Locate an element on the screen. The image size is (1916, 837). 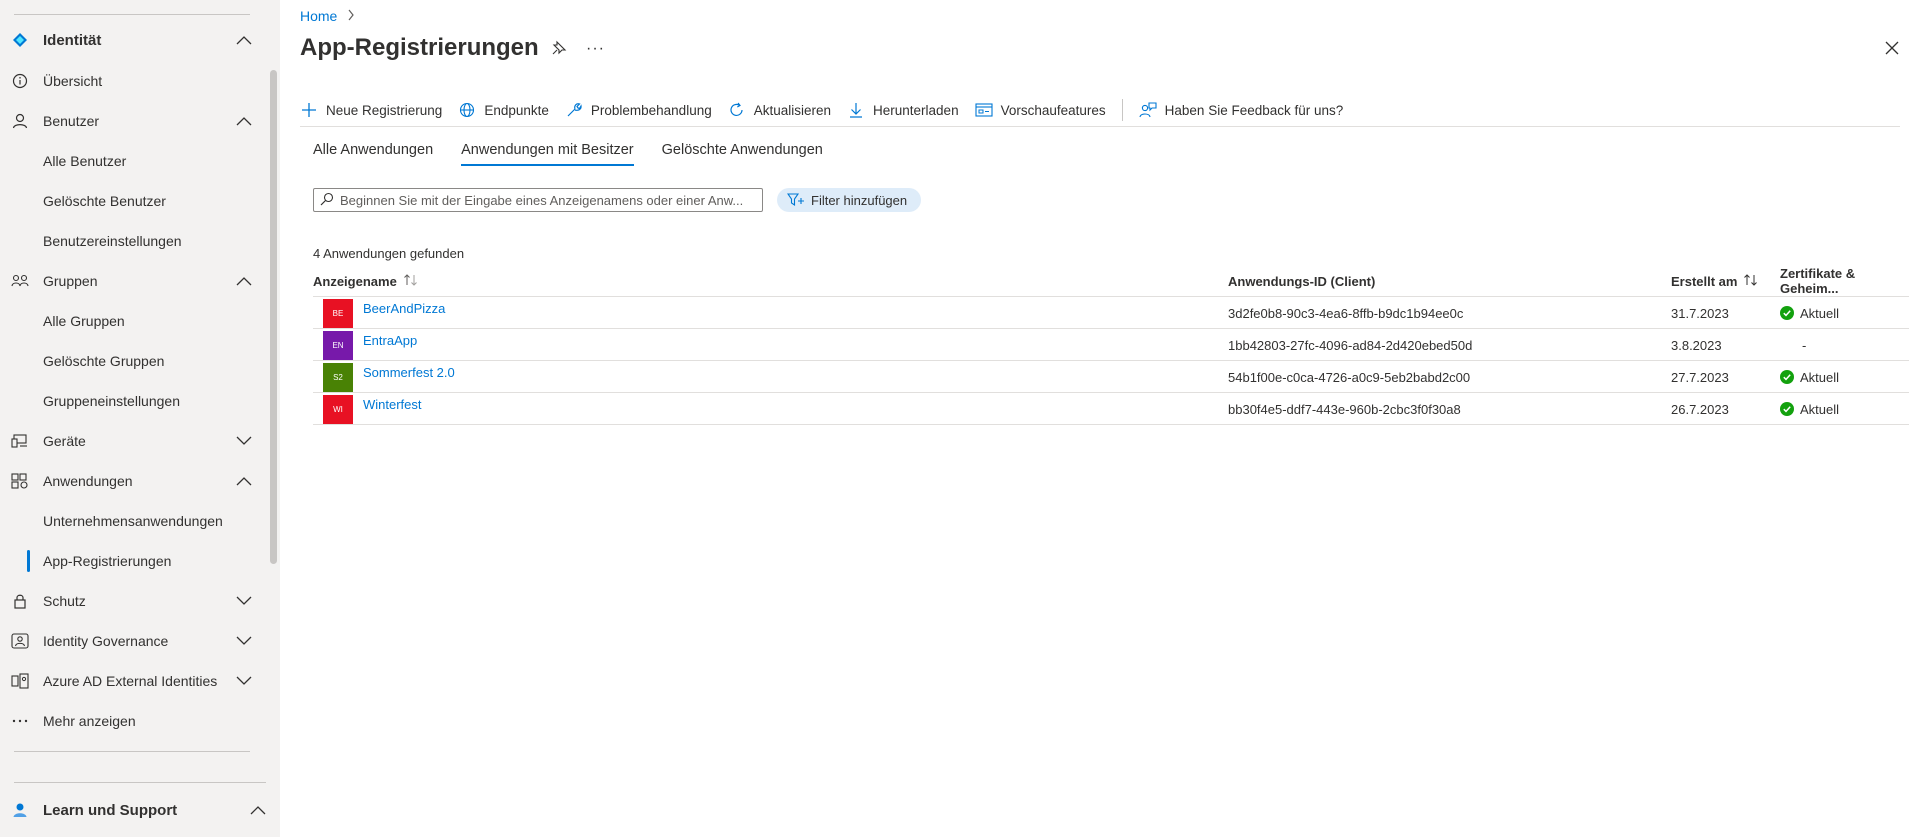
column-header-name: Anzeigename is located at coordinates (366, 281).